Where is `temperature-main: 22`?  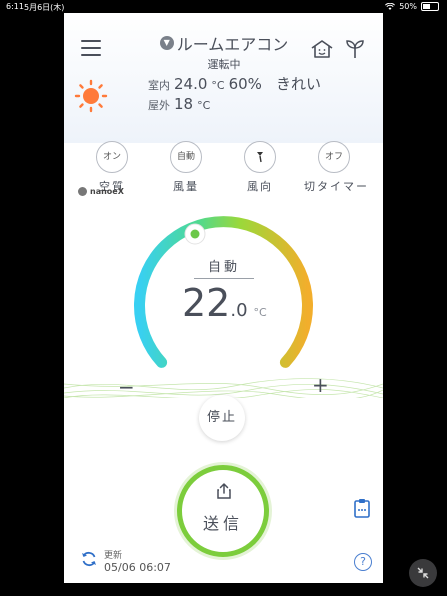
temperature-main: 22 is located at coordinates (206, 303).